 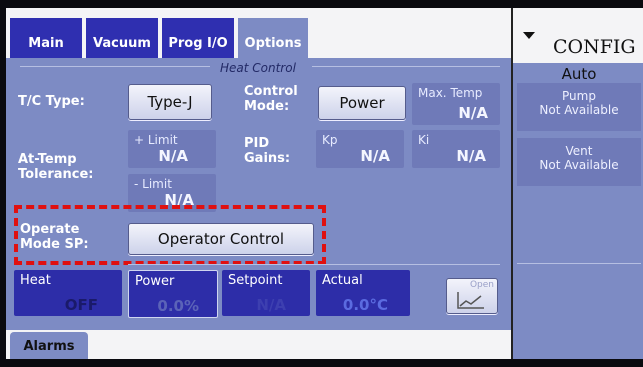 I want to click on plus-limit-value: N/A, so click(x=173, y=156).